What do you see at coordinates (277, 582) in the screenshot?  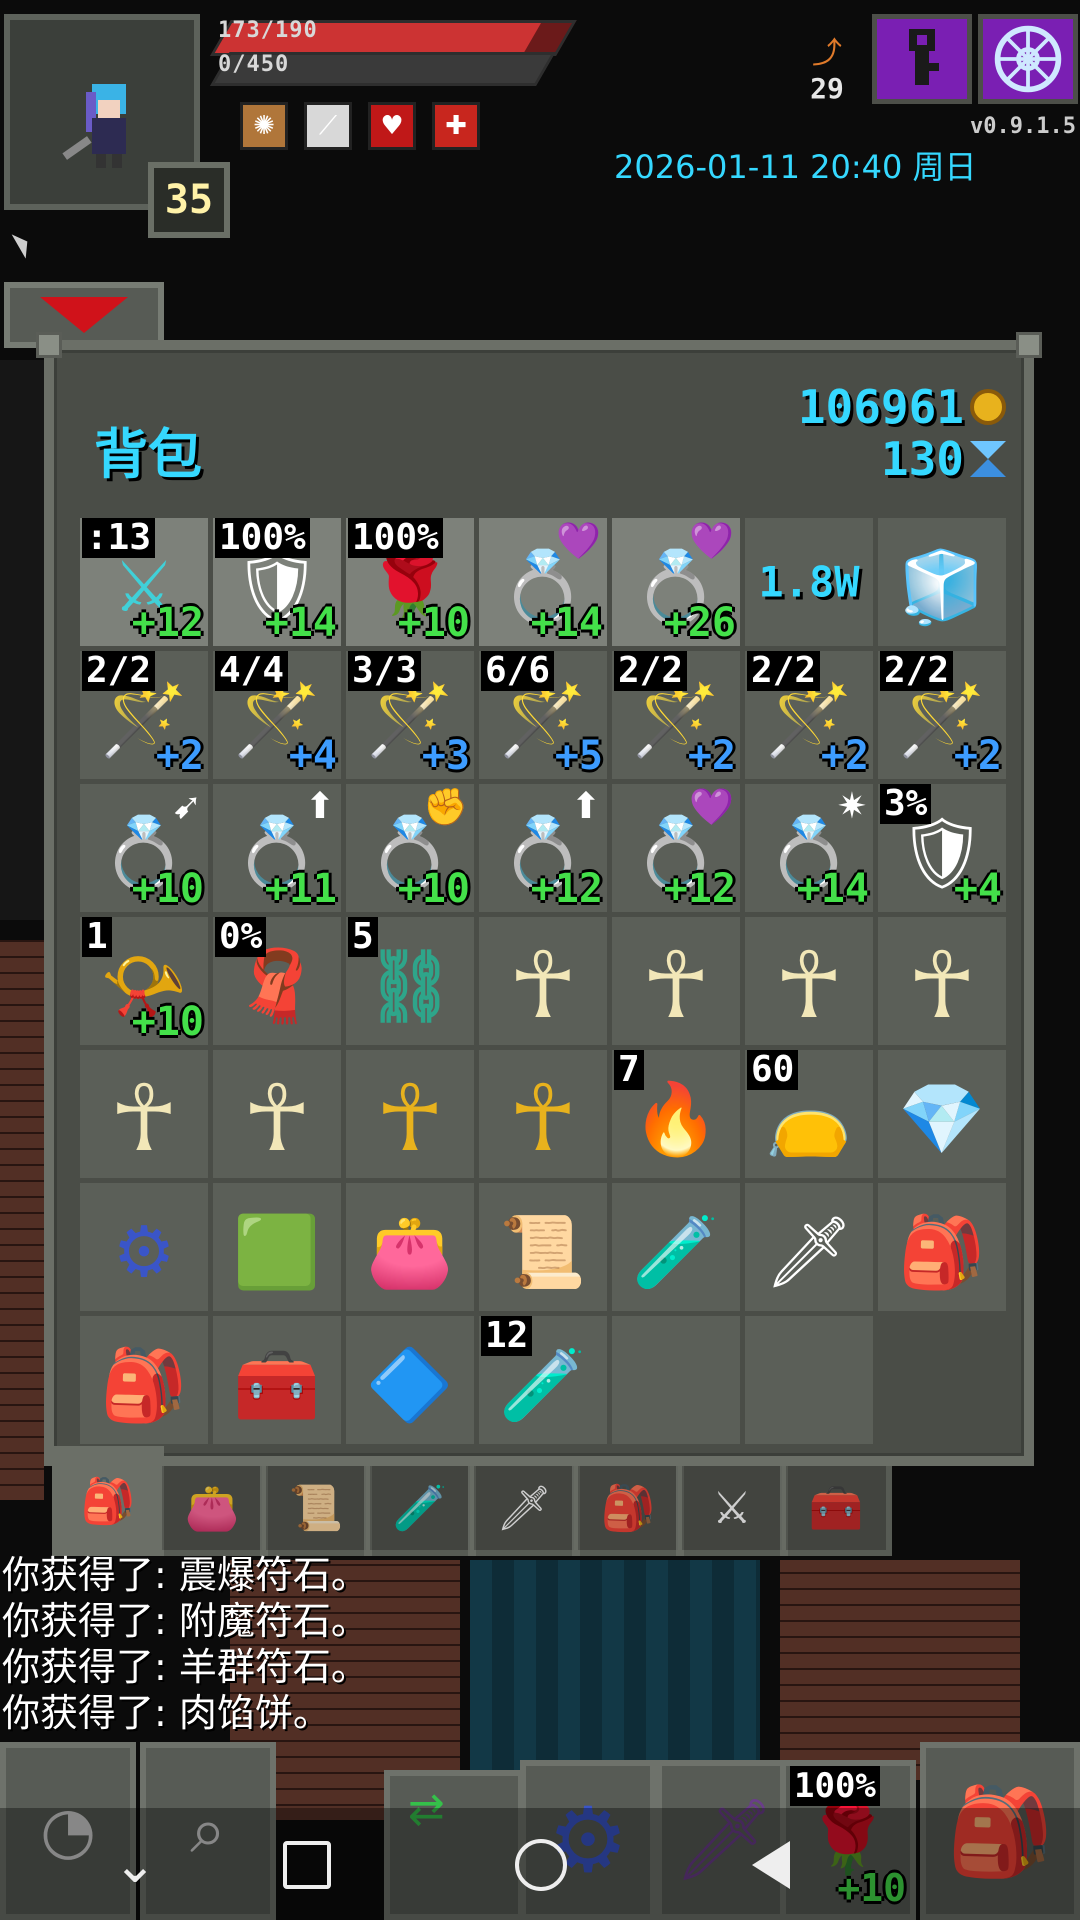 I see `inventory-slot: 🛡 100% +14` at bounding box center [277, 582].